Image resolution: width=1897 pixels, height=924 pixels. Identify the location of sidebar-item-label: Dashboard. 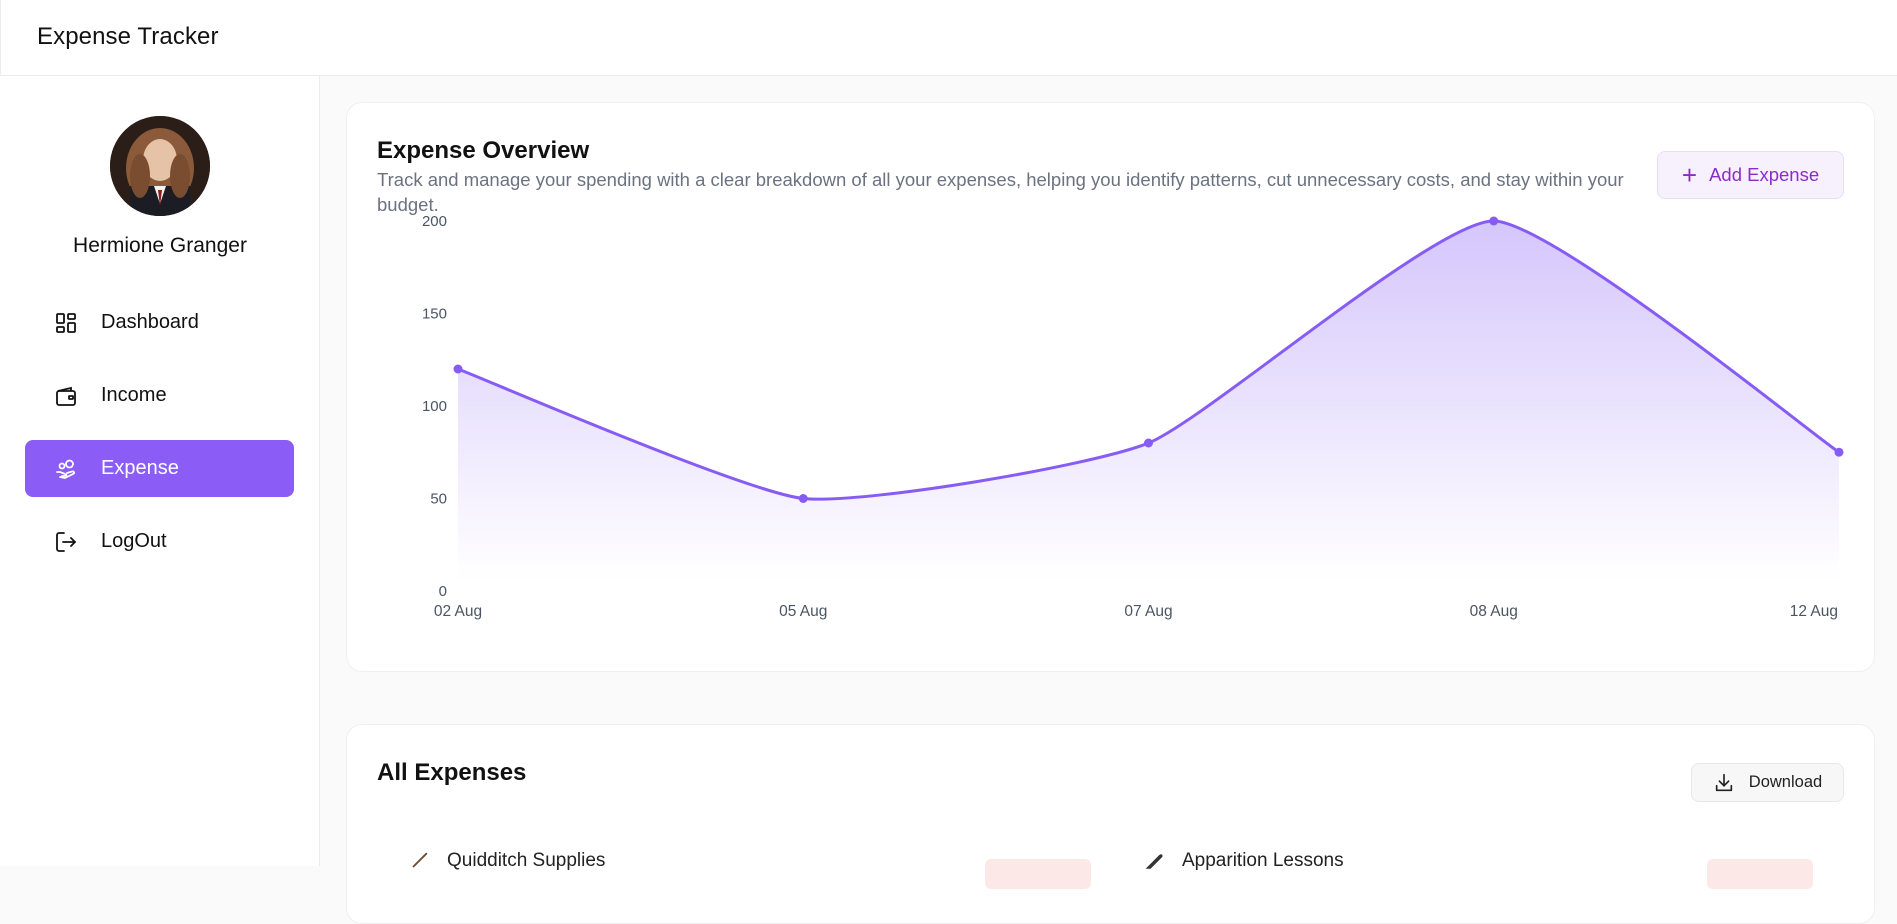
(150, 322).